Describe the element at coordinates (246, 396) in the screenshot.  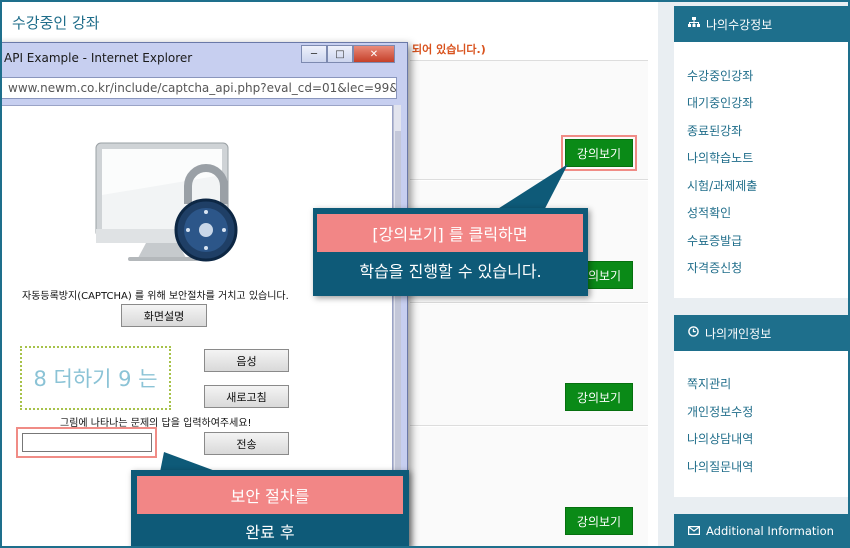
I see `refresh-button: 새로고침` at that location.